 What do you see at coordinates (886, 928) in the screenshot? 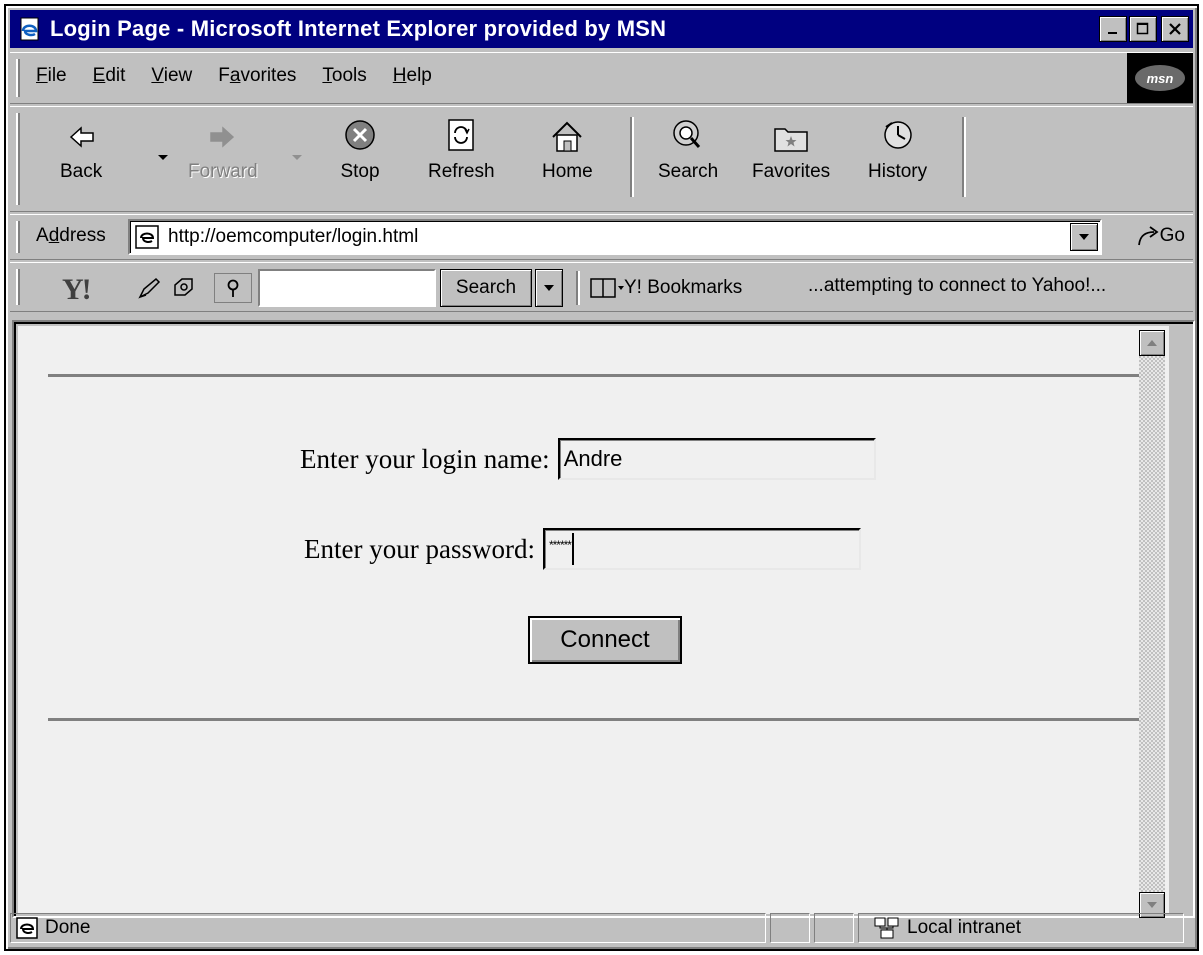
I see `intranet-zone-icon` at bounding box center [886, 928].